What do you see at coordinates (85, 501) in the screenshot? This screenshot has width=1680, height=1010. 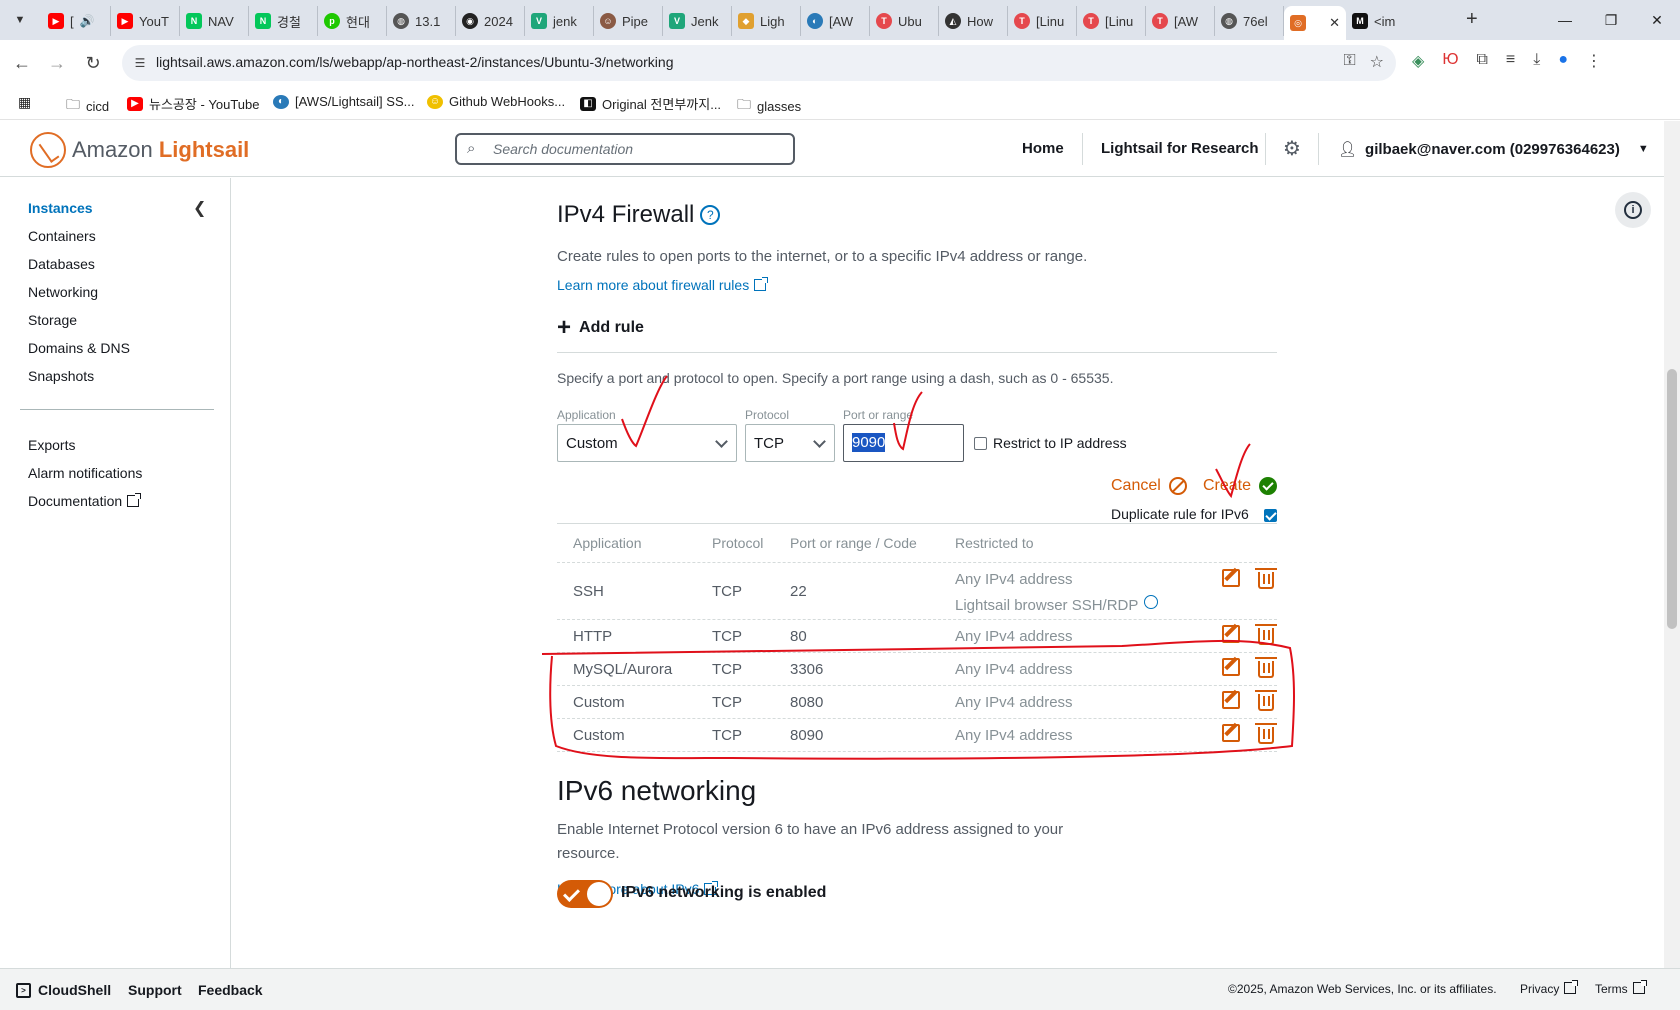 I see `sidebar-item-documentation: Documentation` at bounding box center [85, 501].